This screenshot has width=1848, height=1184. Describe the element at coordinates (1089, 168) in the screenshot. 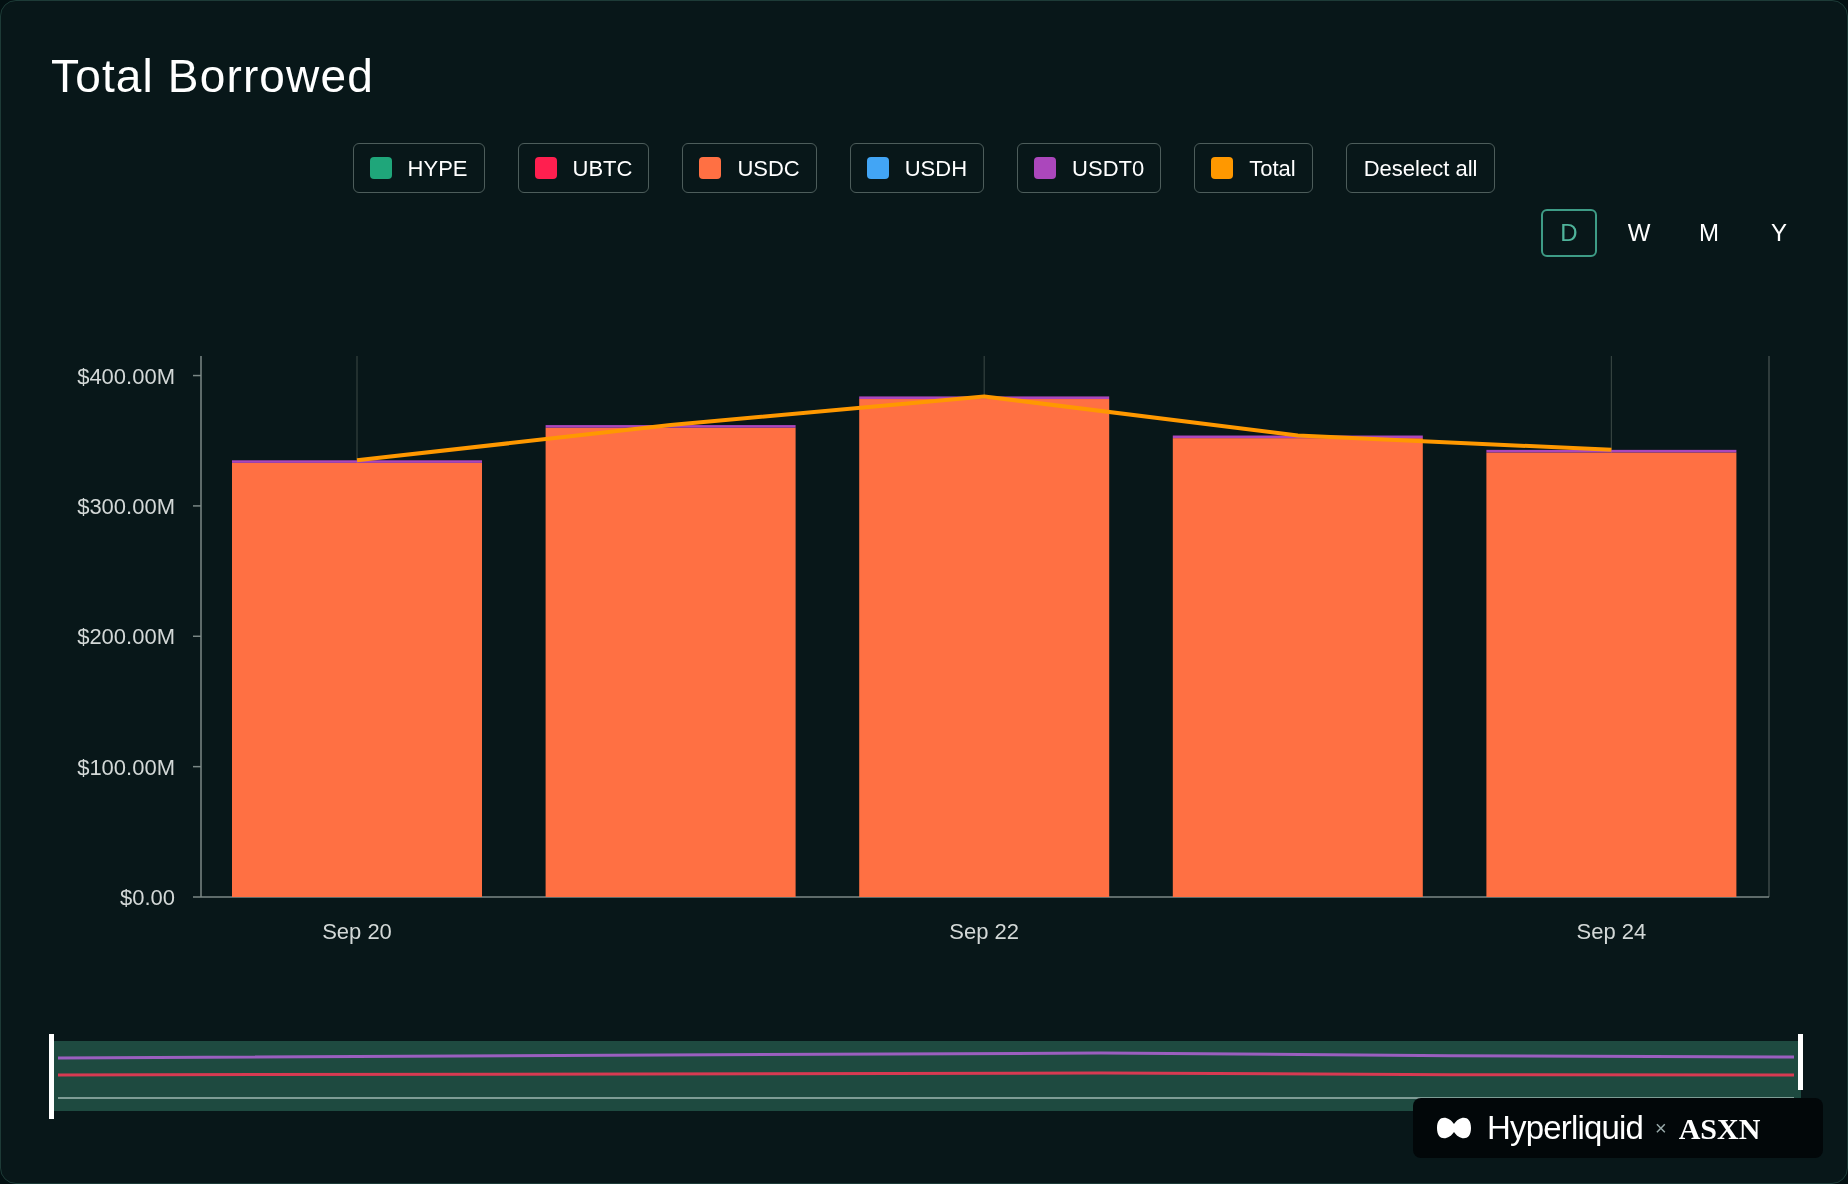

I see `legend-toggle: USDT0` at that location.